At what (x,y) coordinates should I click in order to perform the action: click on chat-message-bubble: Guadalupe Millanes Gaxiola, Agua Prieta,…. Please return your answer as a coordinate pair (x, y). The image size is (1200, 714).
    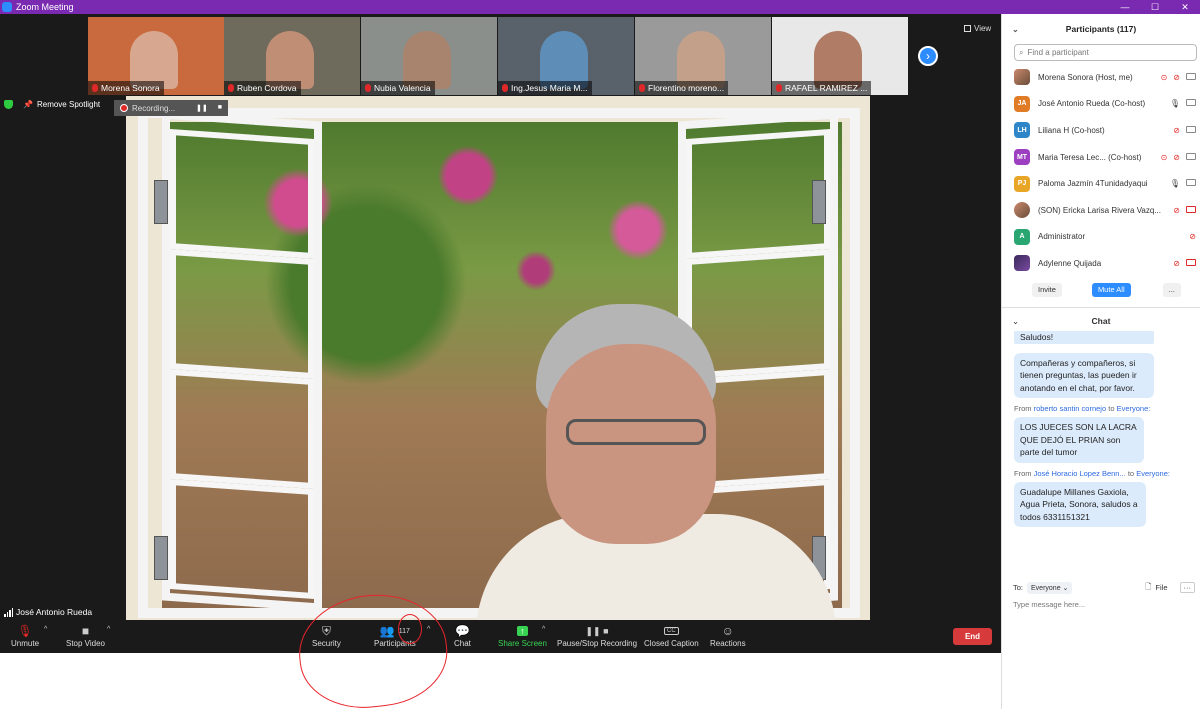
    Looking at the image, I should click on (1080, 504).